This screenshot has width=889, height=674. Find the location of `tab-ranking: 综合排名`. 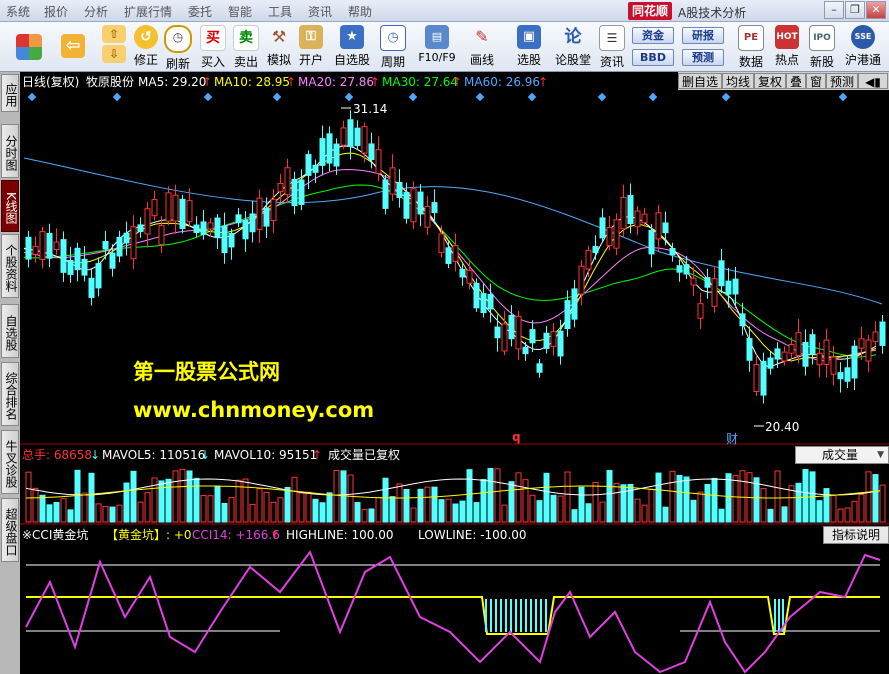

tab-ranking: 综合排名 is located at coordinates (10, 394).